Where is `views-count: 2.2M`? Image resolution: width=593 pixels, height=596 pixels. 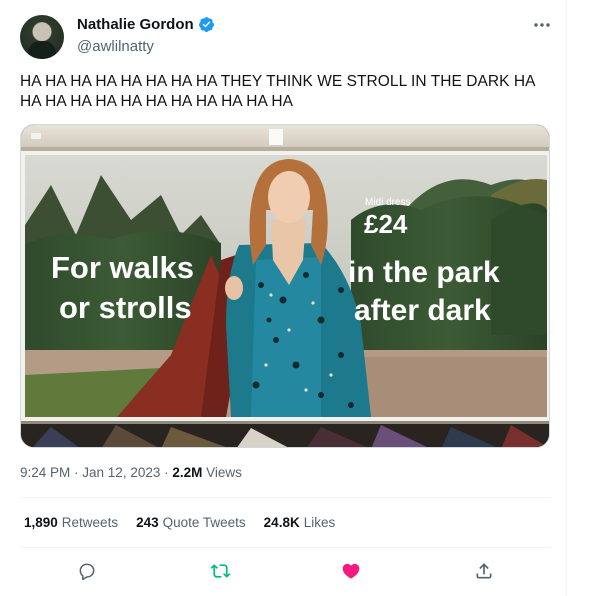
views-count: 2.2M is located at coordinates (187, 472).